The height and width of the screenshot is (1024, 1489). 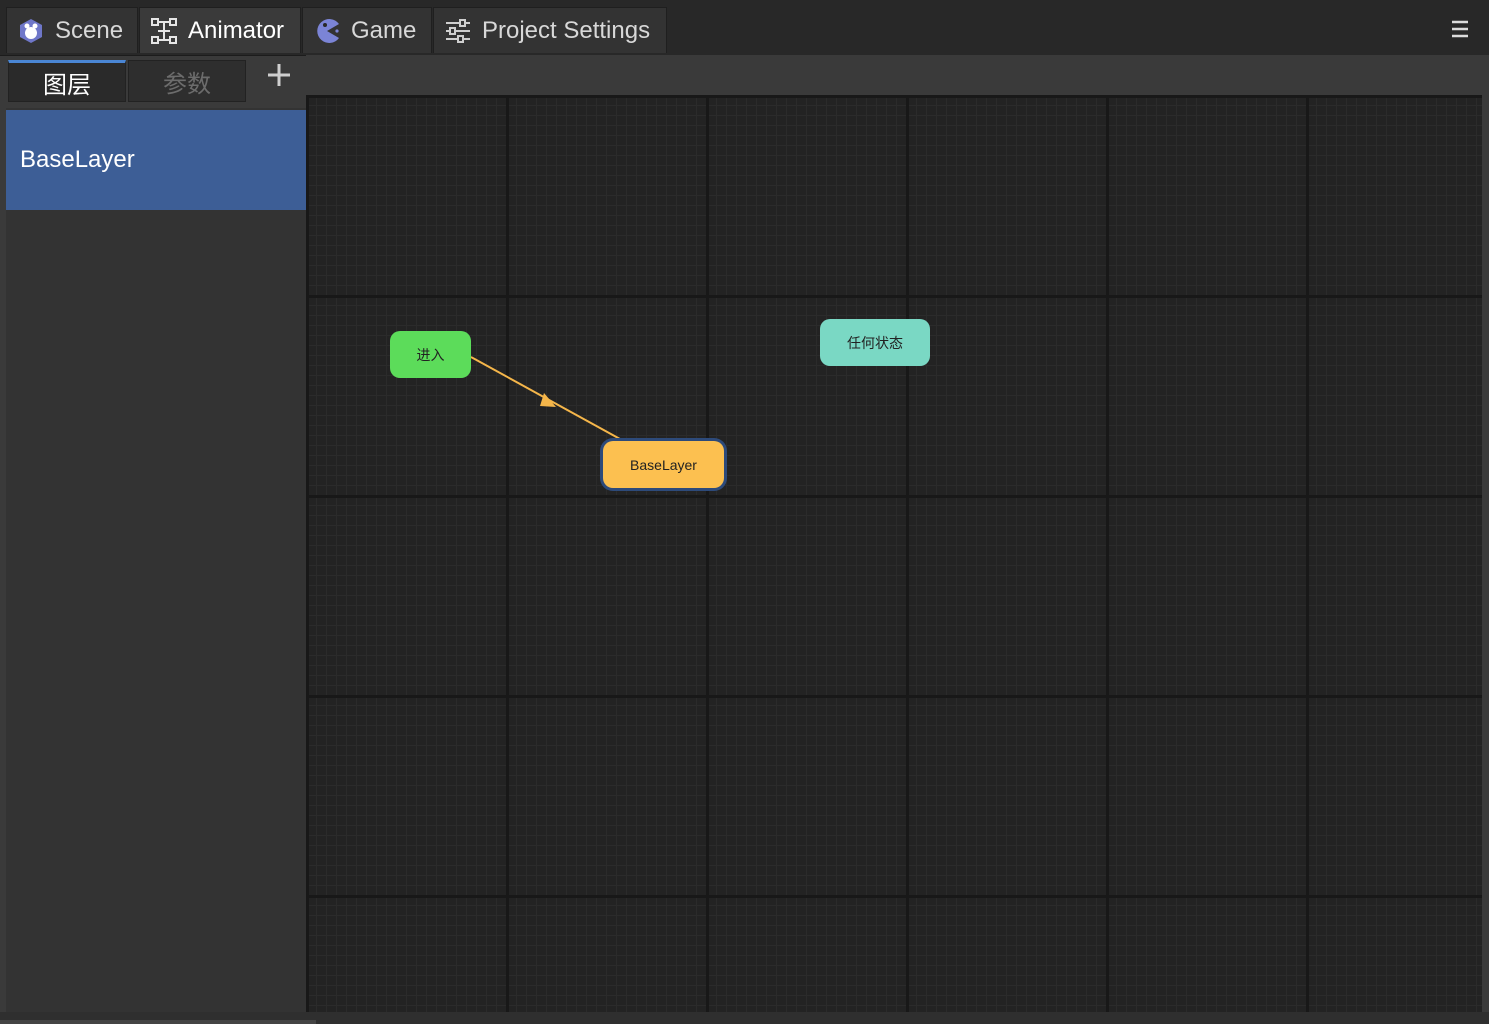 I want to click on tab-label: Project Settings, so click(x=566, y=30).